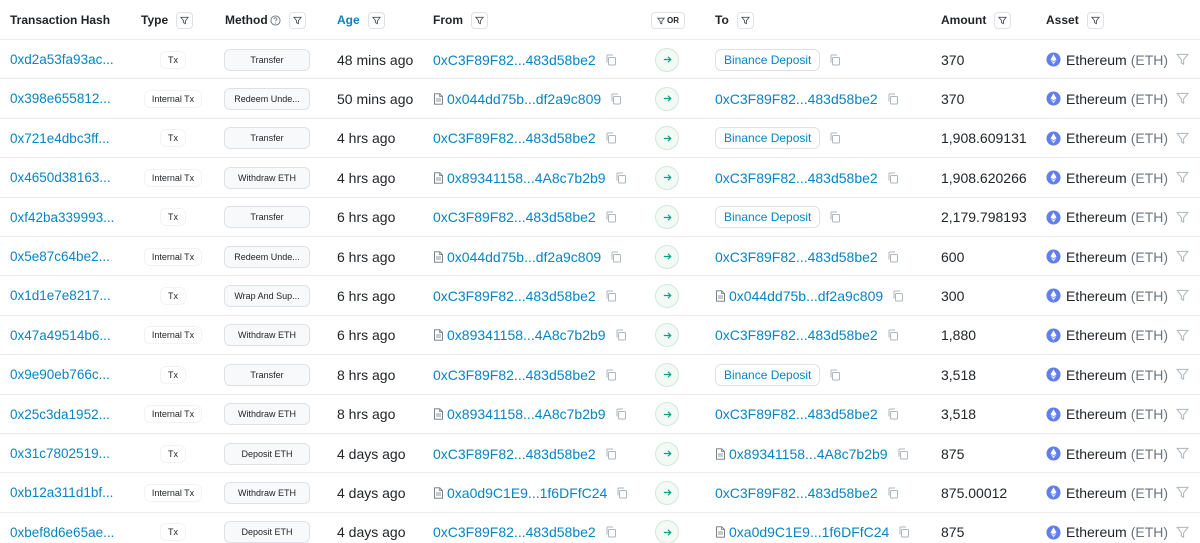 The width and height of the screenshot is (1200, 543). What do you see at coordinates (745, 20) in the screenshot?
I see `to-filter-button` at bounding box center [745, 20].